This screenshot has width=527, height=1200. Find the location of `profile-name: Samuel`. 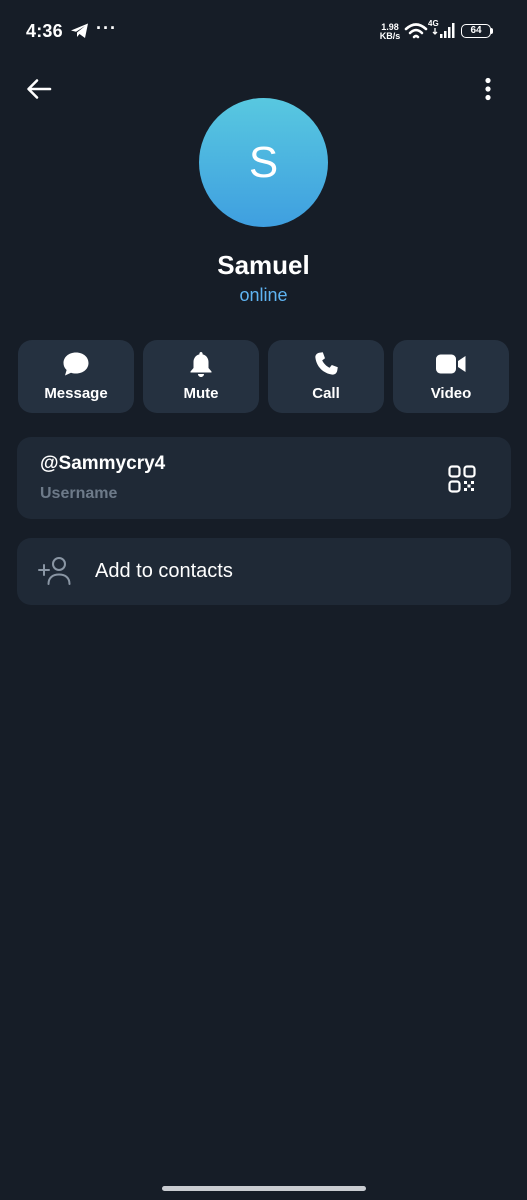

profile-name: Samuel is located at coordinates (263, 265).